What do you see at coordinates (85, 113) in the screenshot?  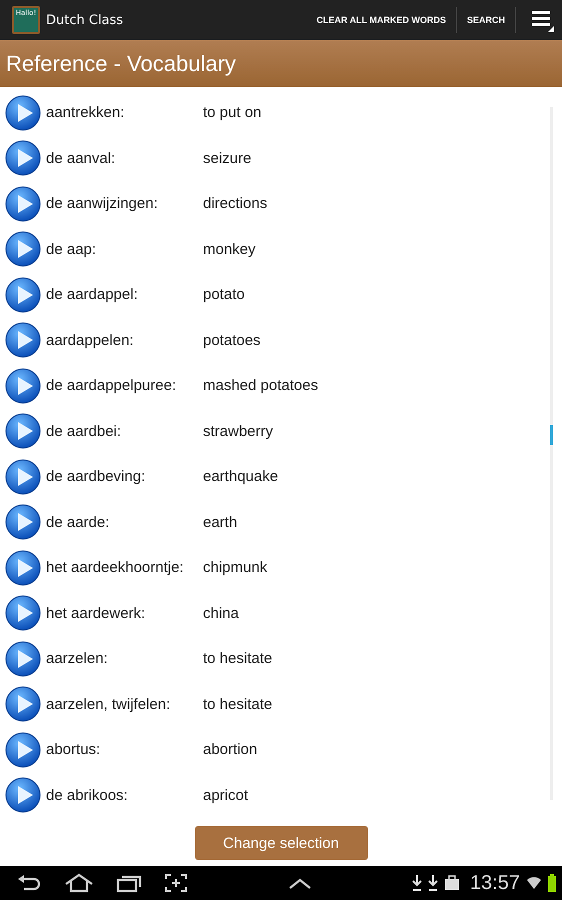 I see `dutch-word: aantrekken:` at bounding box center [85, 113].